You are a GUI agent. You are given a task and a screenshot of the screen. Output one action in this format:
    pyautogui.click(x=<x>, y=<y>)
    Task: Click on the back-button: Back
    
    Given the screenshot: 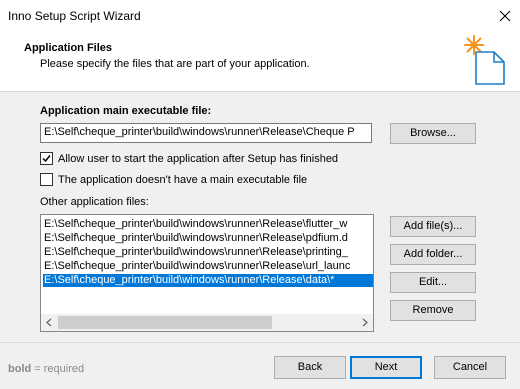 What is the action you would take?
    pyautogui.click(x=310, y=367)
    